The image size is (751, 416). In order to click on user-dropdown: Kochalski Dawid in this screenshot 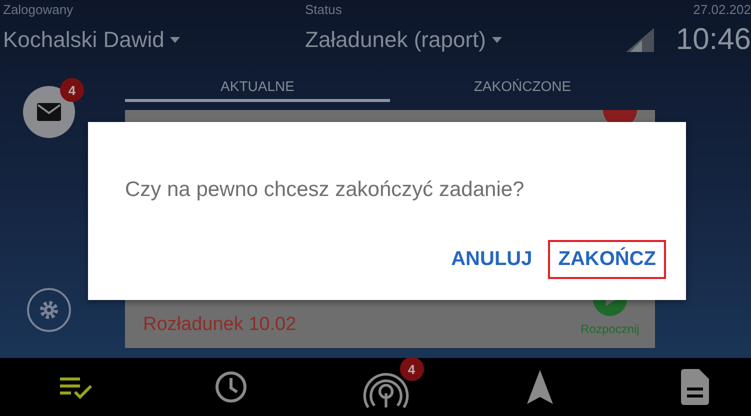, I will do `click(154, 40)`.